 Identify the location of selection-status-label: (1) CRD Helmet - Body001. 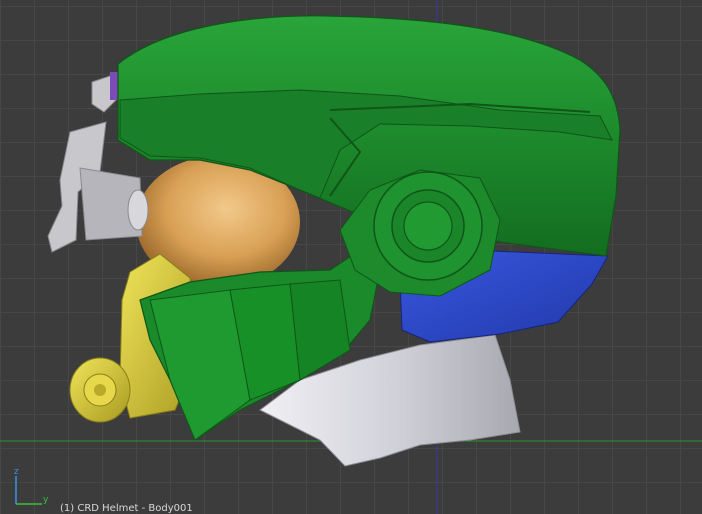
(126, 508).